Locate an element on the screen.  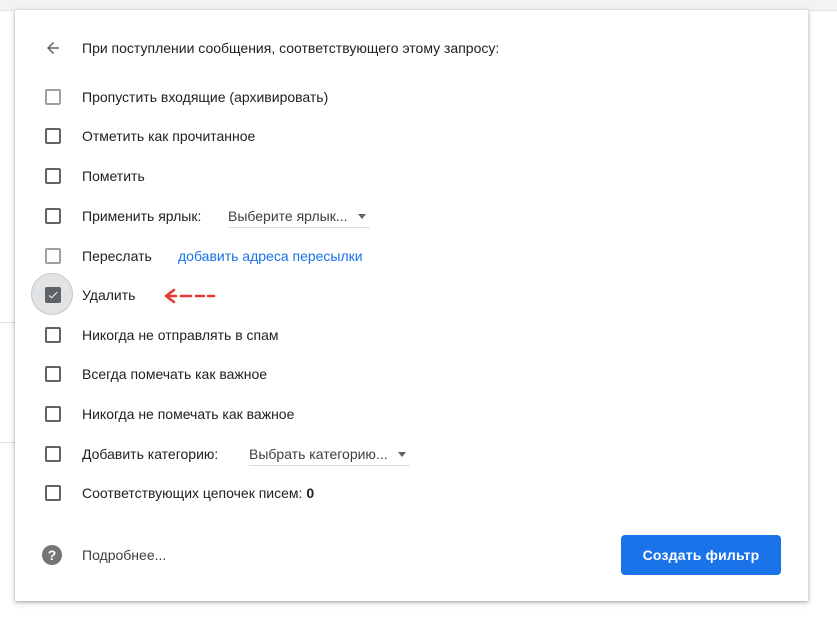
action-row-never-important: Никогда не помечать как важное is located at coordinates (411, 414).